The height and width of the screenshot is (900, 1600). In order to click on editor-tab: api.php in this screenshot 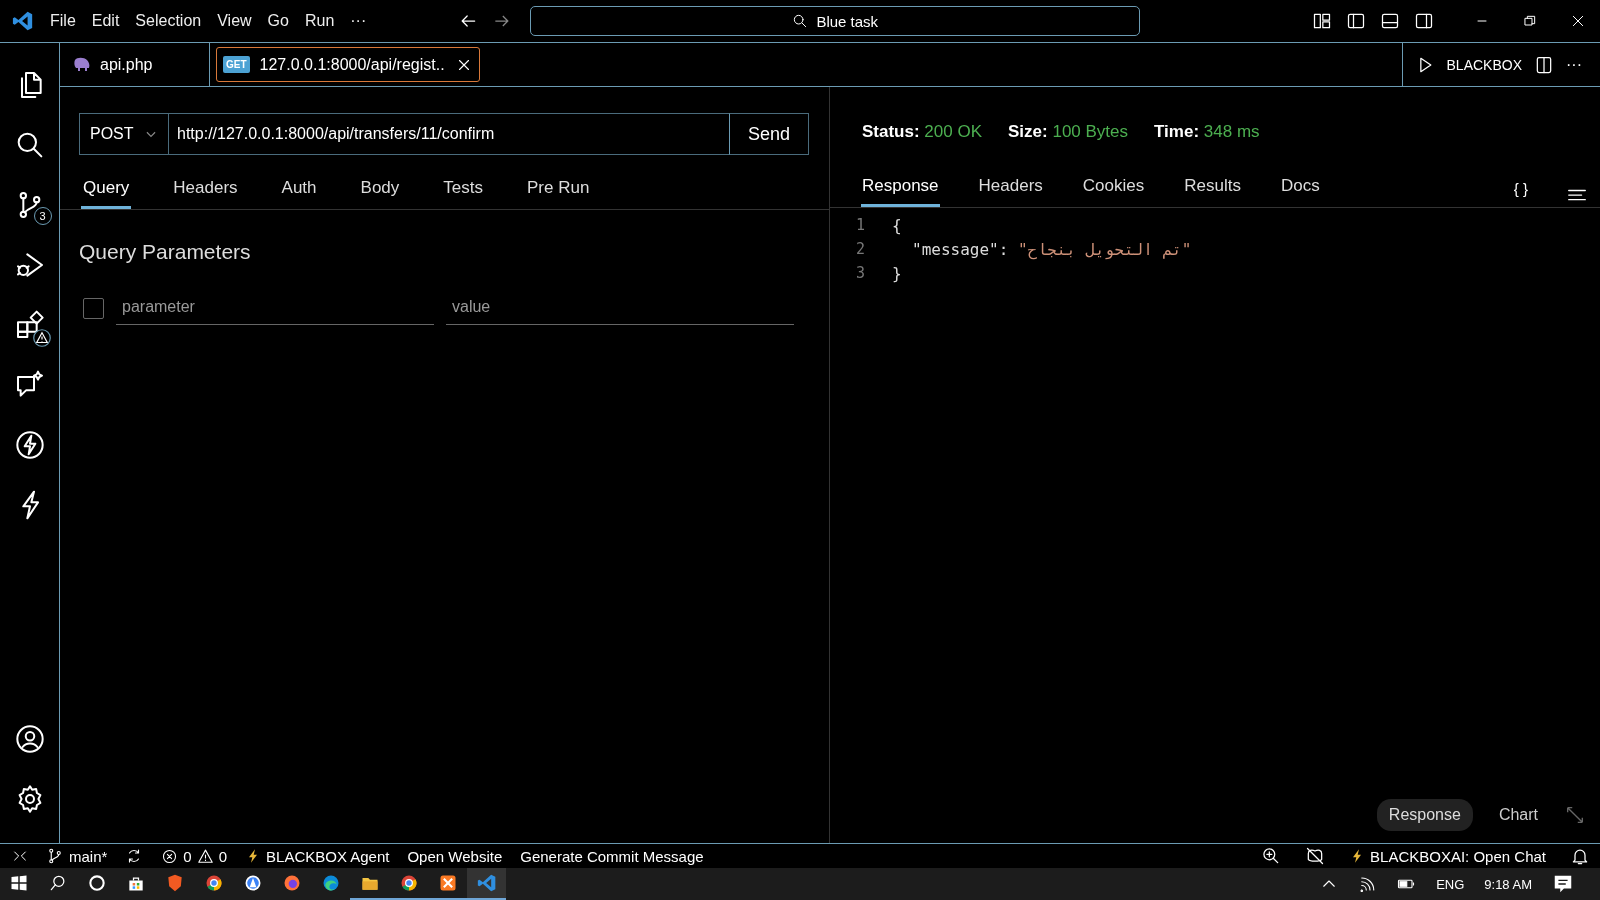, I will do `click(135, 64)`.